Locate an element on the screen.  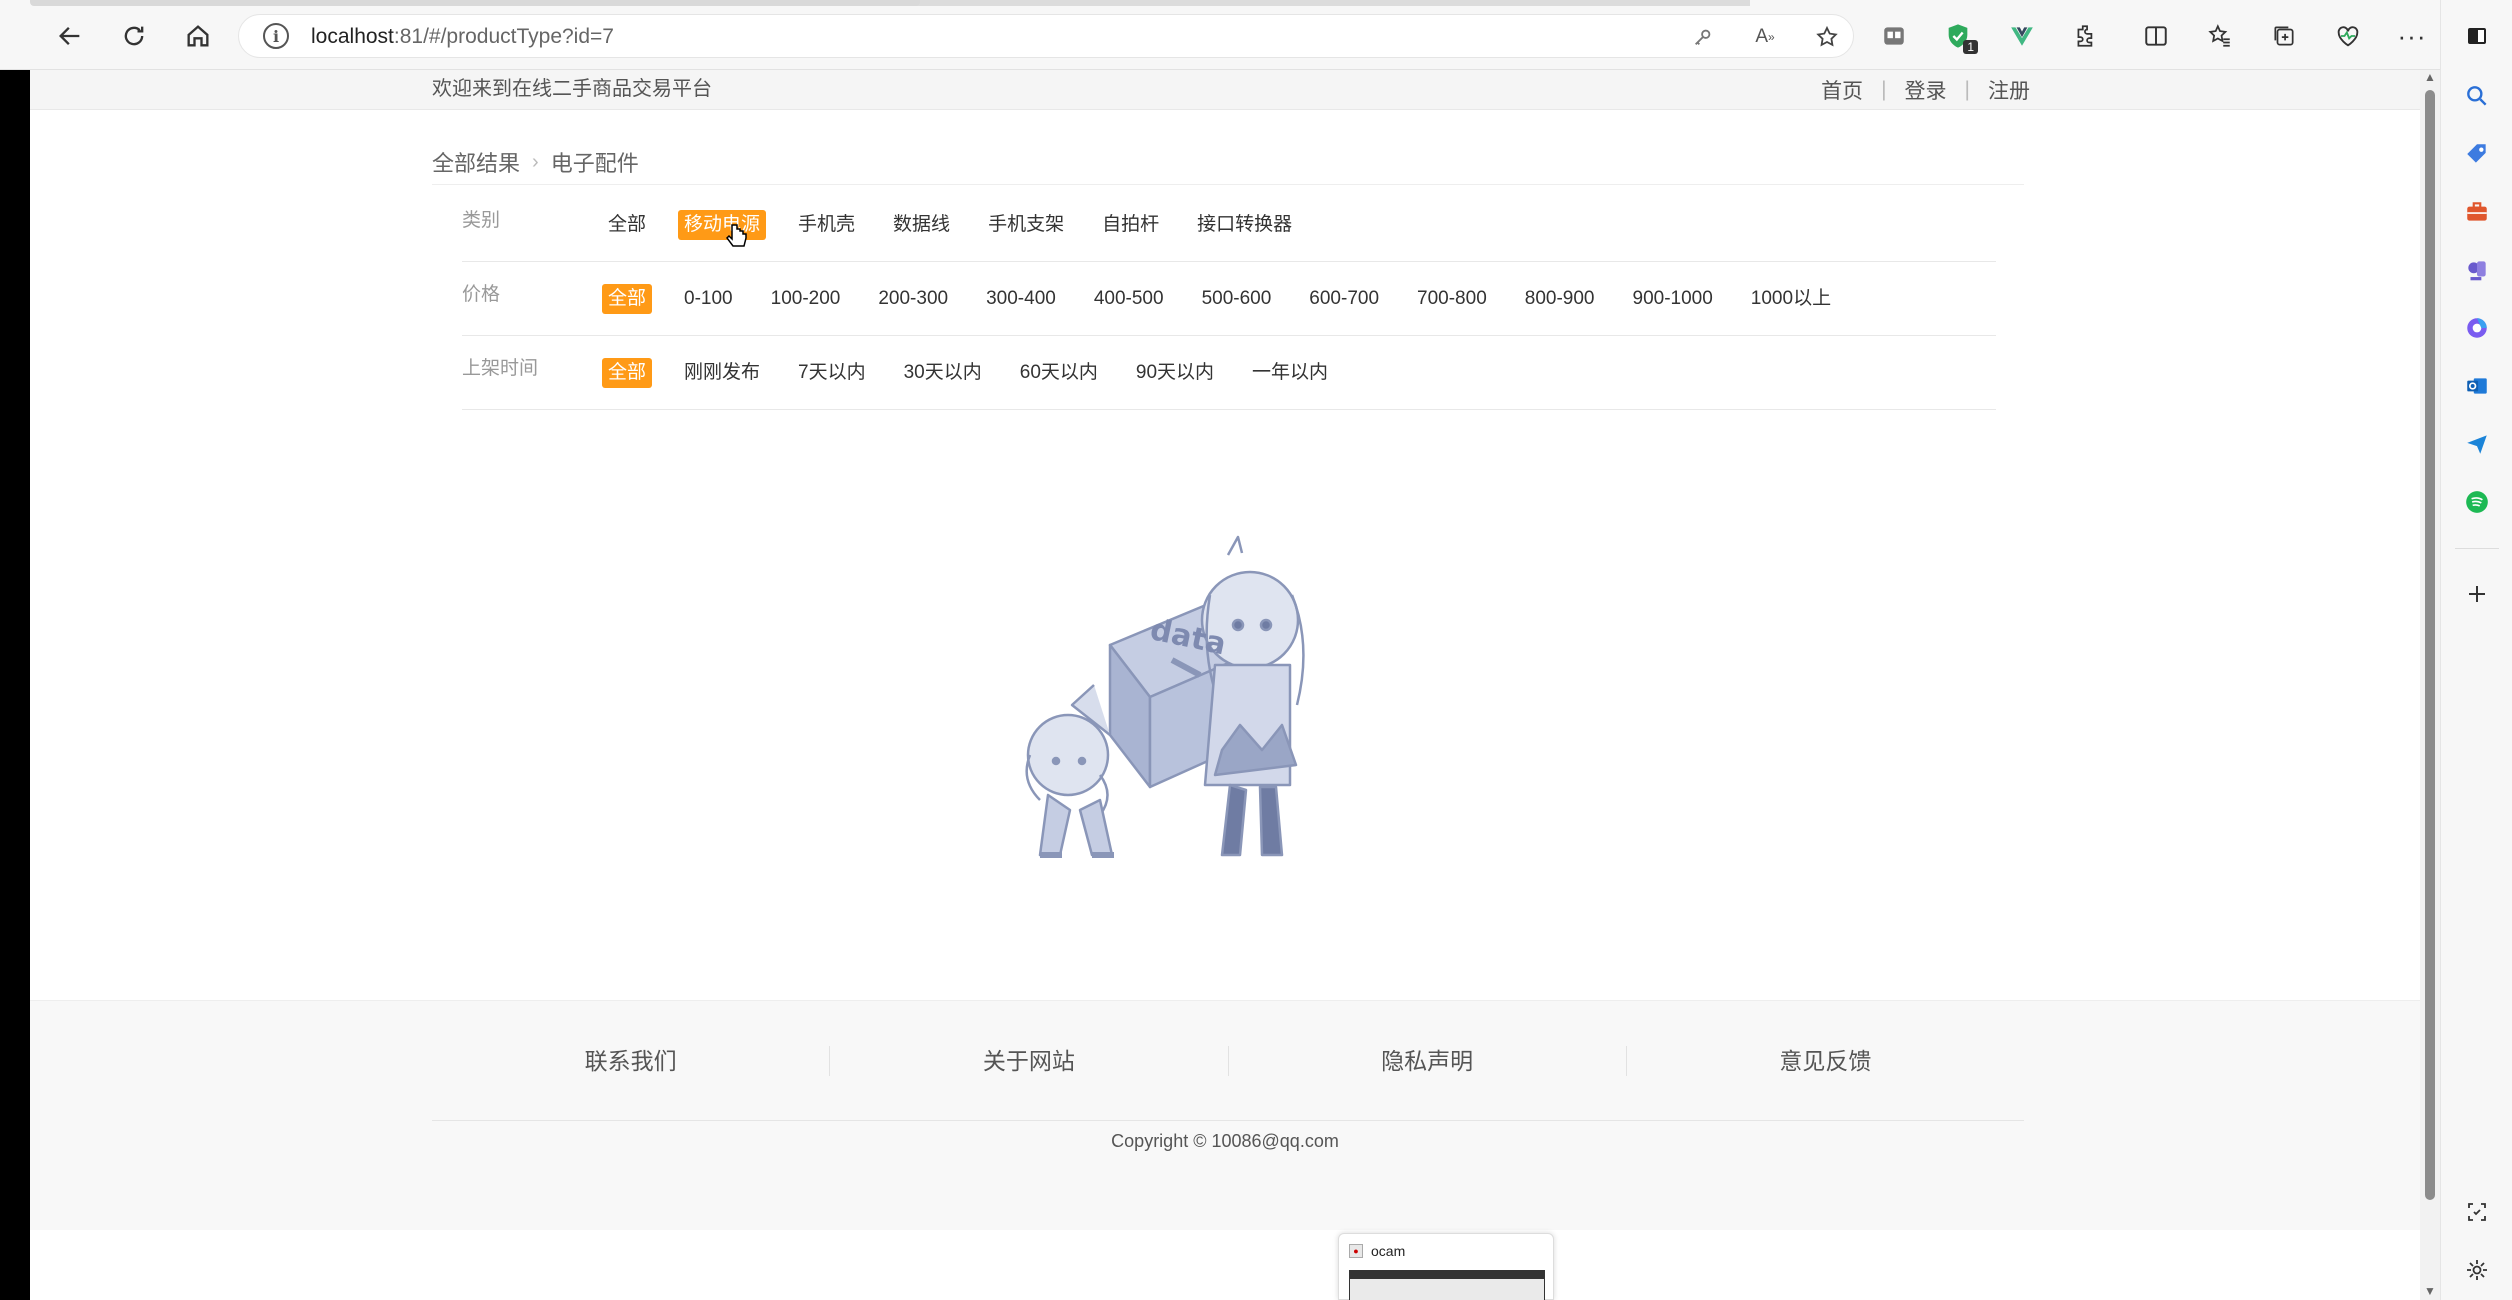
extension-badge: 1 is located at coordinates (1970, 47).